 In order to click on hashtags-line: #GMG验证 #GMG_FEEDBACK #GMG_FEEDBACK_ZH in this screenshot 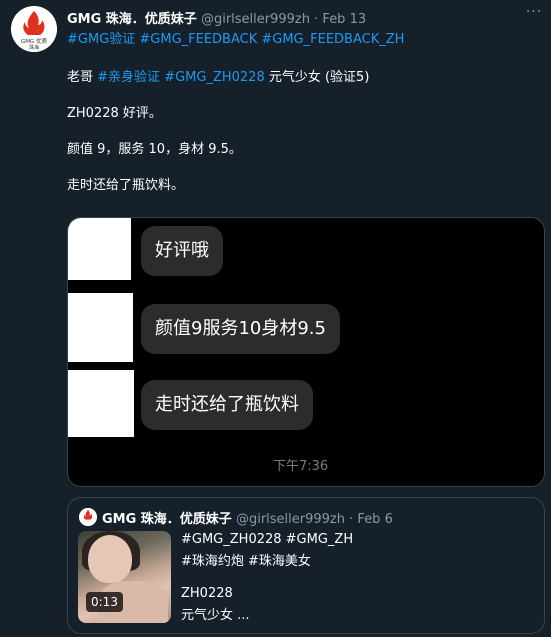, I will do `click(235, 37)`.